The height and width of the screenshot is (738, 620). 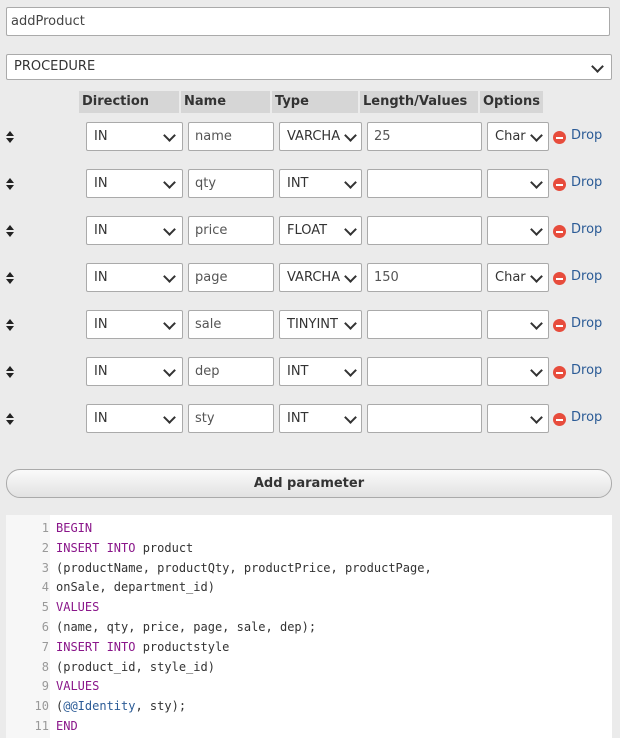 I want to click on add-parameter-button: Add parameter, so click(x=309, y=483).